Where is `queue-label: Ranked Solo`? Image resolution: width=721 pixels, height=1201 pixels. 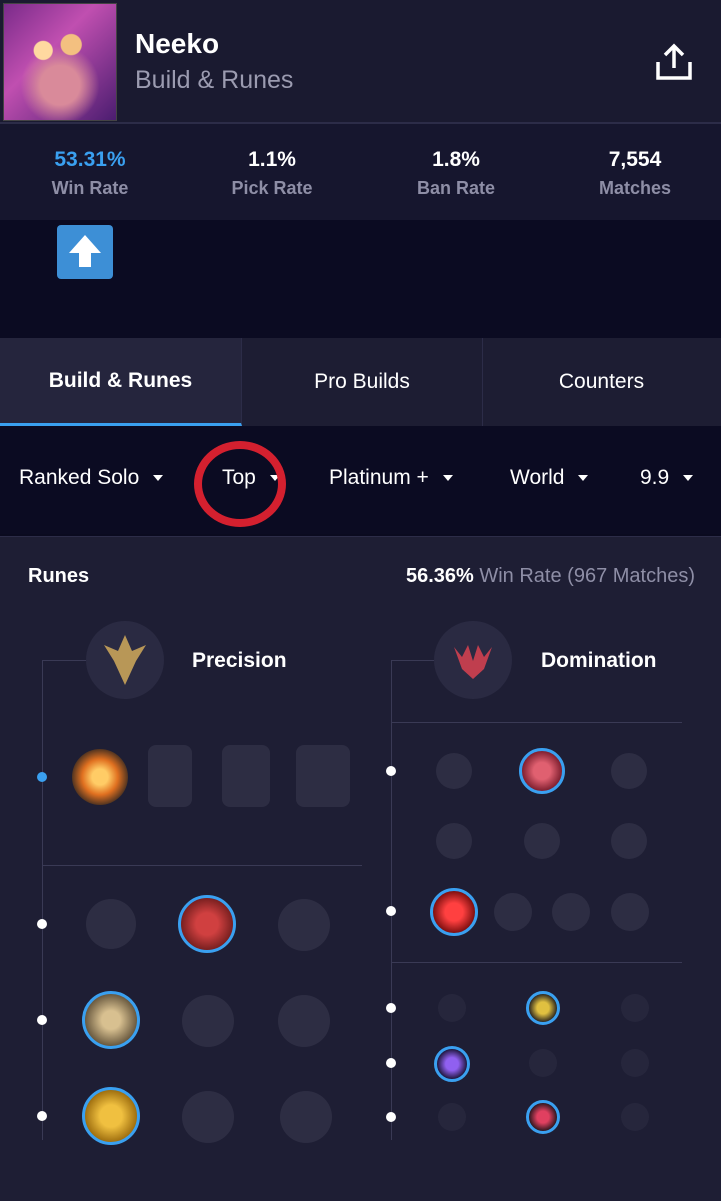 queue-label: Ranked Solo is located at coordinates (79, 477).